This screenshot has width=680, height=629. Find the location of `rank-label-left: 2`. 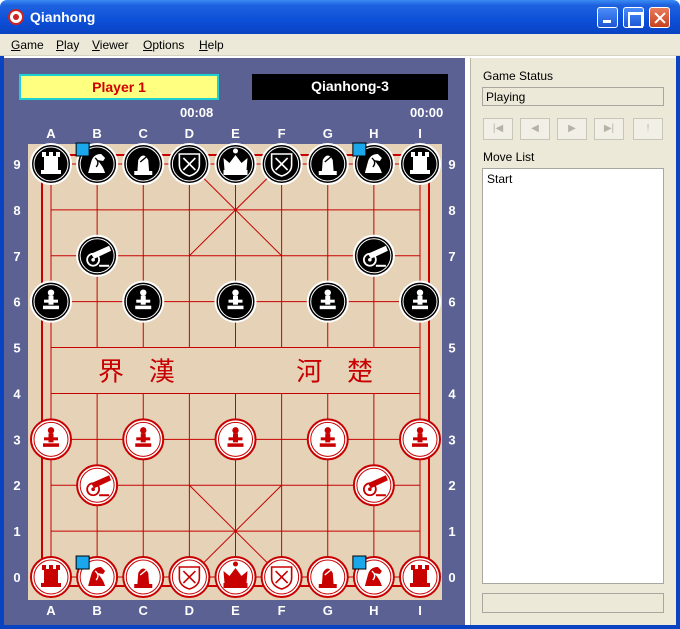

rank-label-left: 2 is located at coordinates (16, 485).